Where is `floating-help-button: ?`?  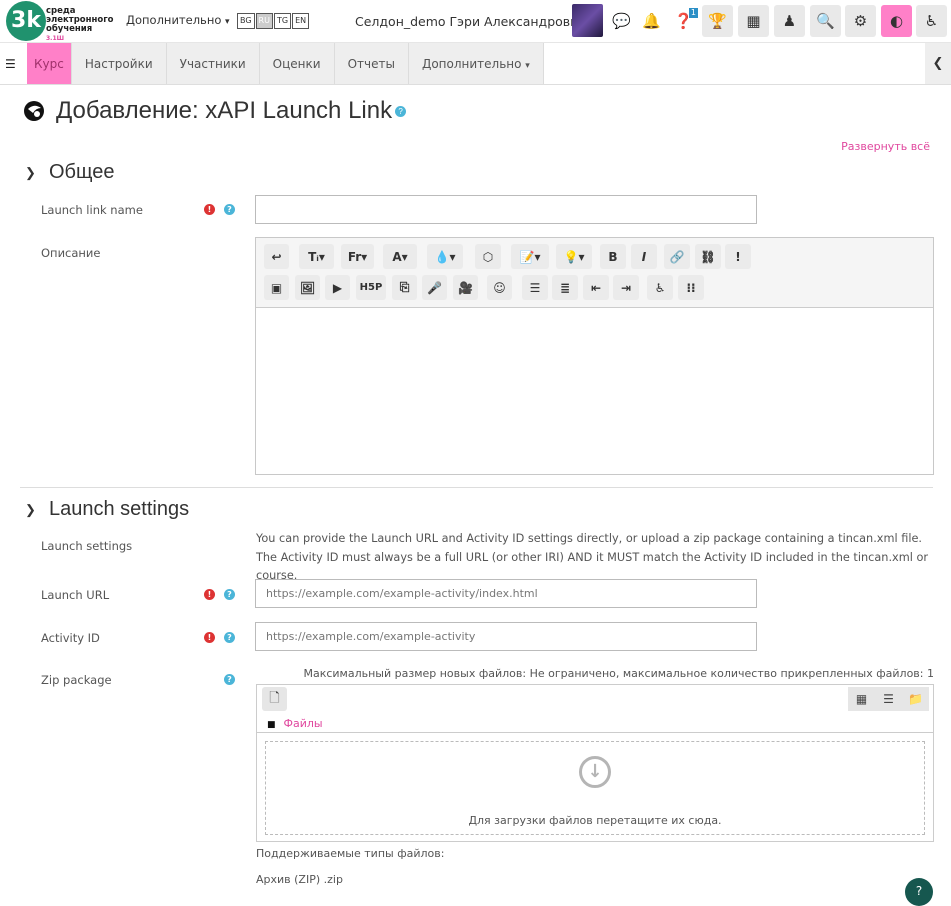 floating-help-button: ? is located at coordinates (919, 892).